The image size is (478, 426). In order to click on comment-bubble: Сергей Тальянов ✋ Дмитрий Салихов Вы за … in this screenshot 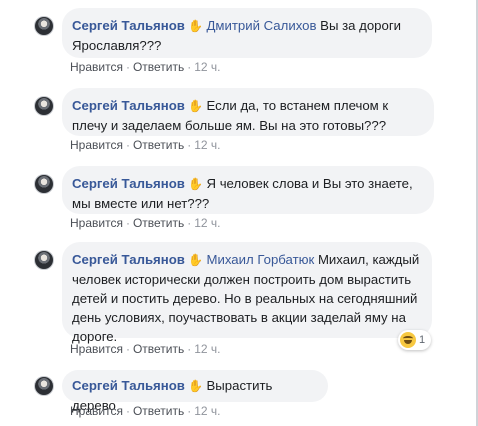, I will do `click(247, 33)`.